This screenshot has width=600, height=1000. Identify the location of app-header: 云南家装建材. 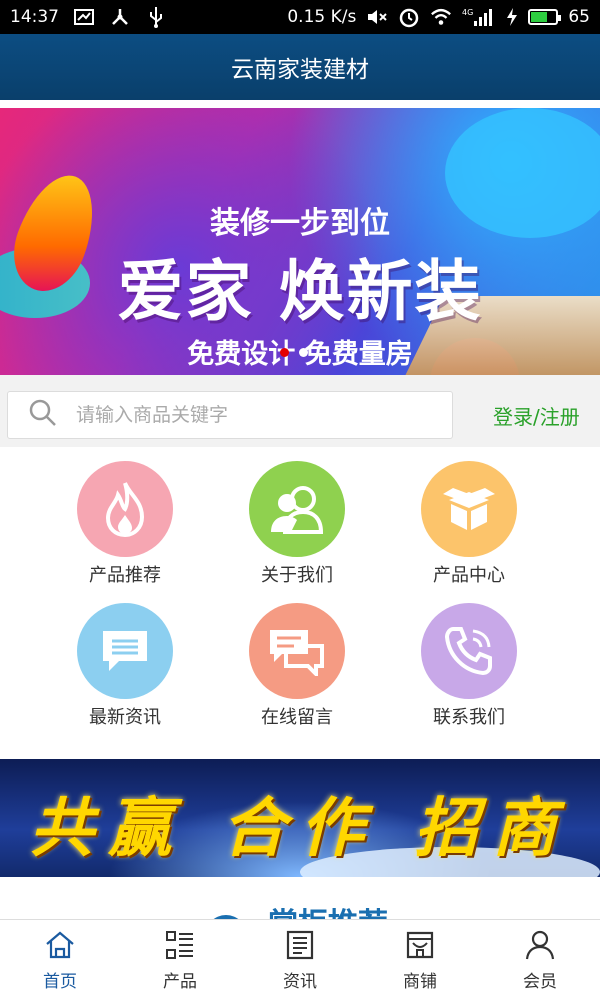
(300, 67).